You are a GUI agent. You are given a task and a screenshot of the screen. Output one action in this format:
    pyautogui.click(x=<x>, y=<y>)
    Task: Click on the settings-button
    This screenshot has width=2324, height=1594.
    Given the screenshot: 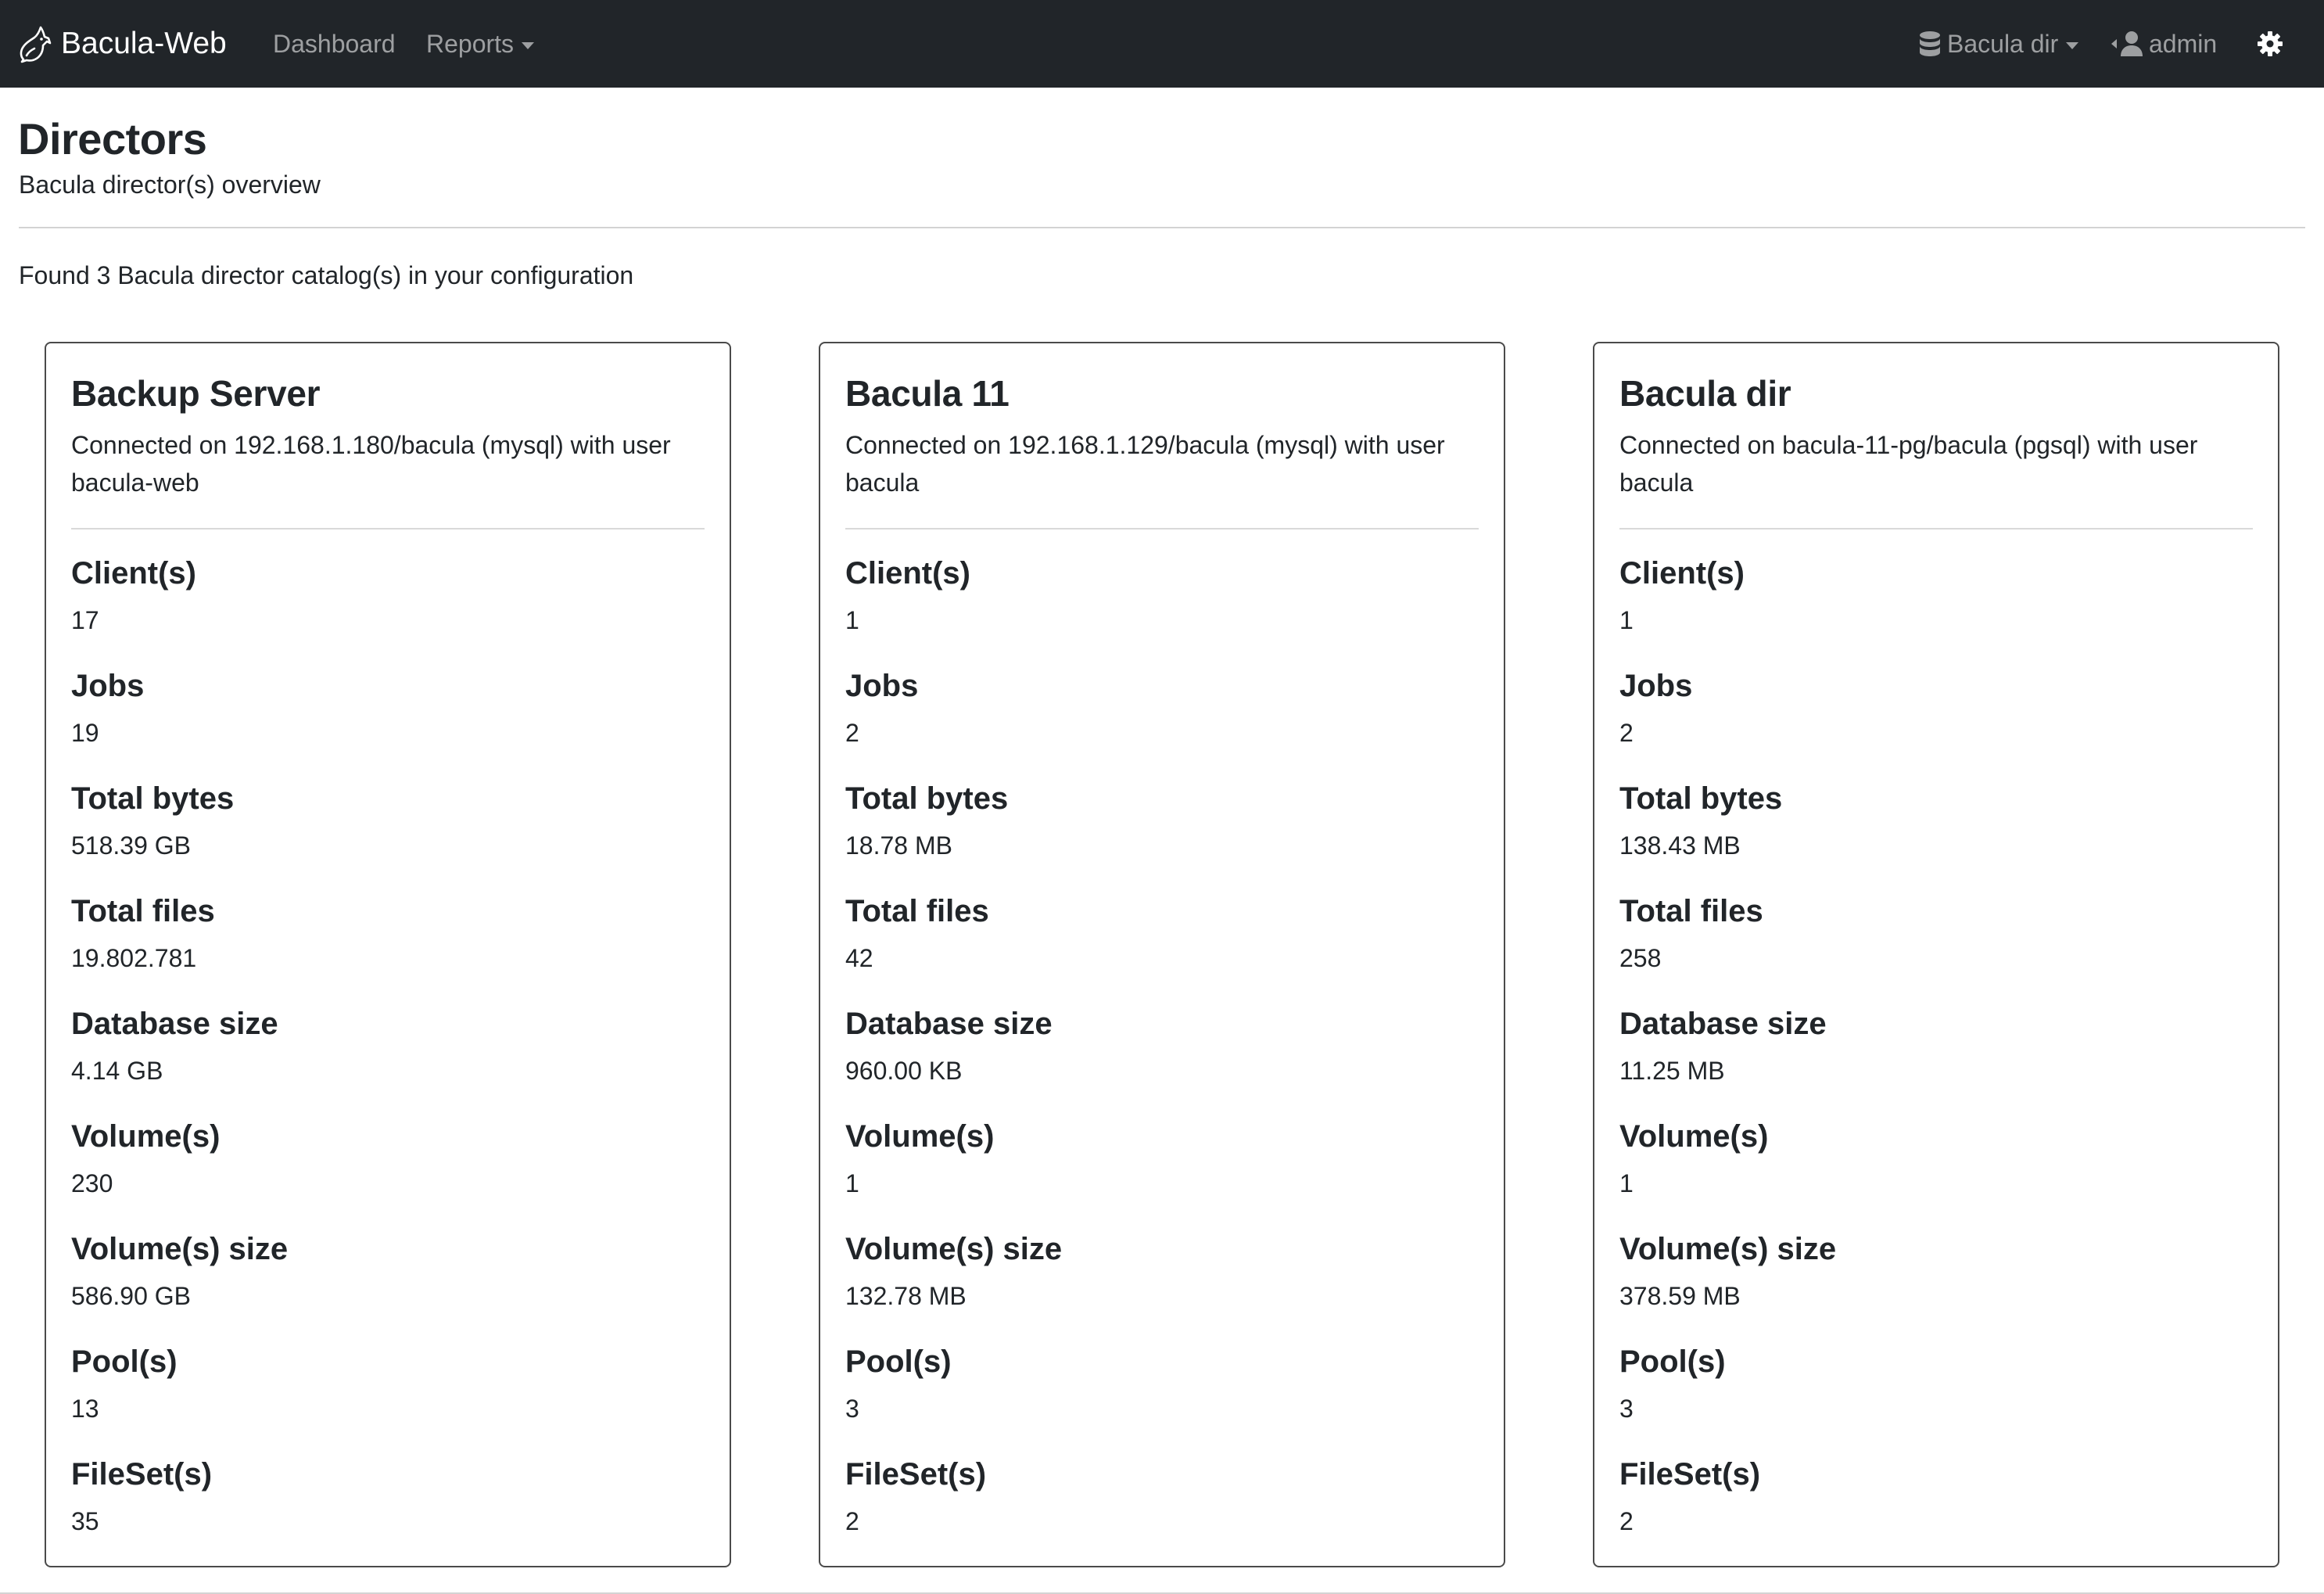 What is the action you would take?
    pyautogui.click(x=2273, y=44)
    